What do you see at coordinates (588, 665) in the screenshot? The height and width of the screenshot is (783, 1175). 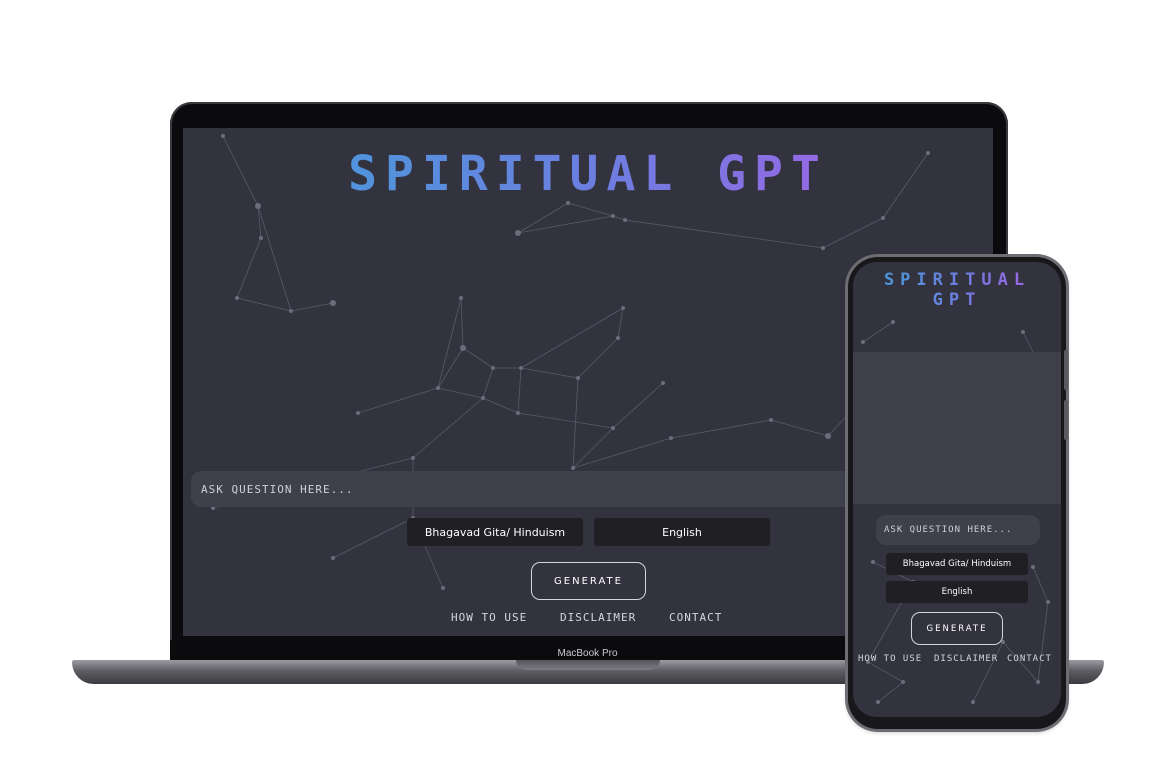 I see `laptop-opening-notch` at bounding box center [588, 665].